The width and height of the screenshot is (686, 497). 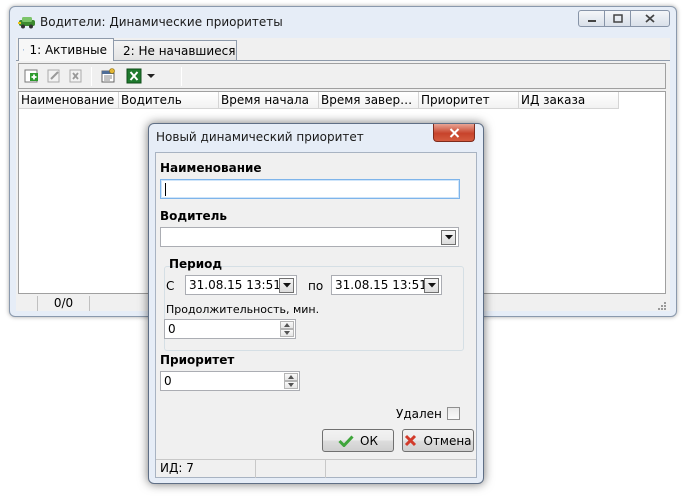 What do you see at coordinates (469, 100) in the screenshot?
I see `column-header-priority: Приоритет` at bounding box center [469, 100].